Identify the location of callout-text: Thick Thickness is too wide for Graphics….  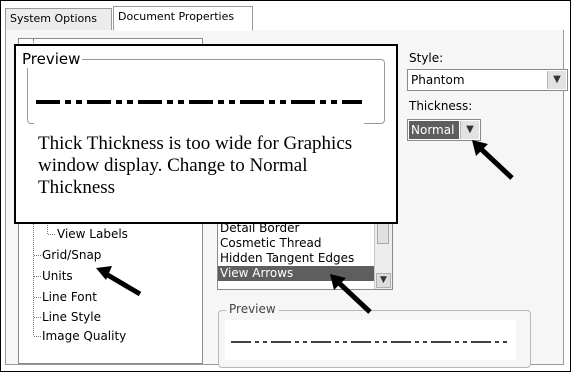
(195, 165).